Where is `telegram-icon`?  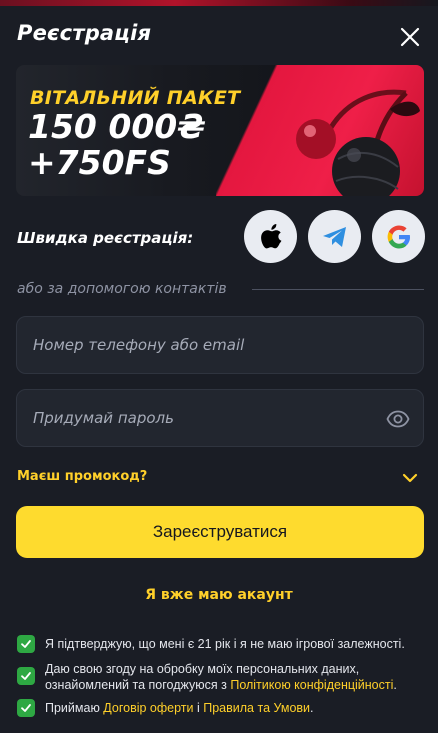 telegram-icon is located at coordinates (334, 236).